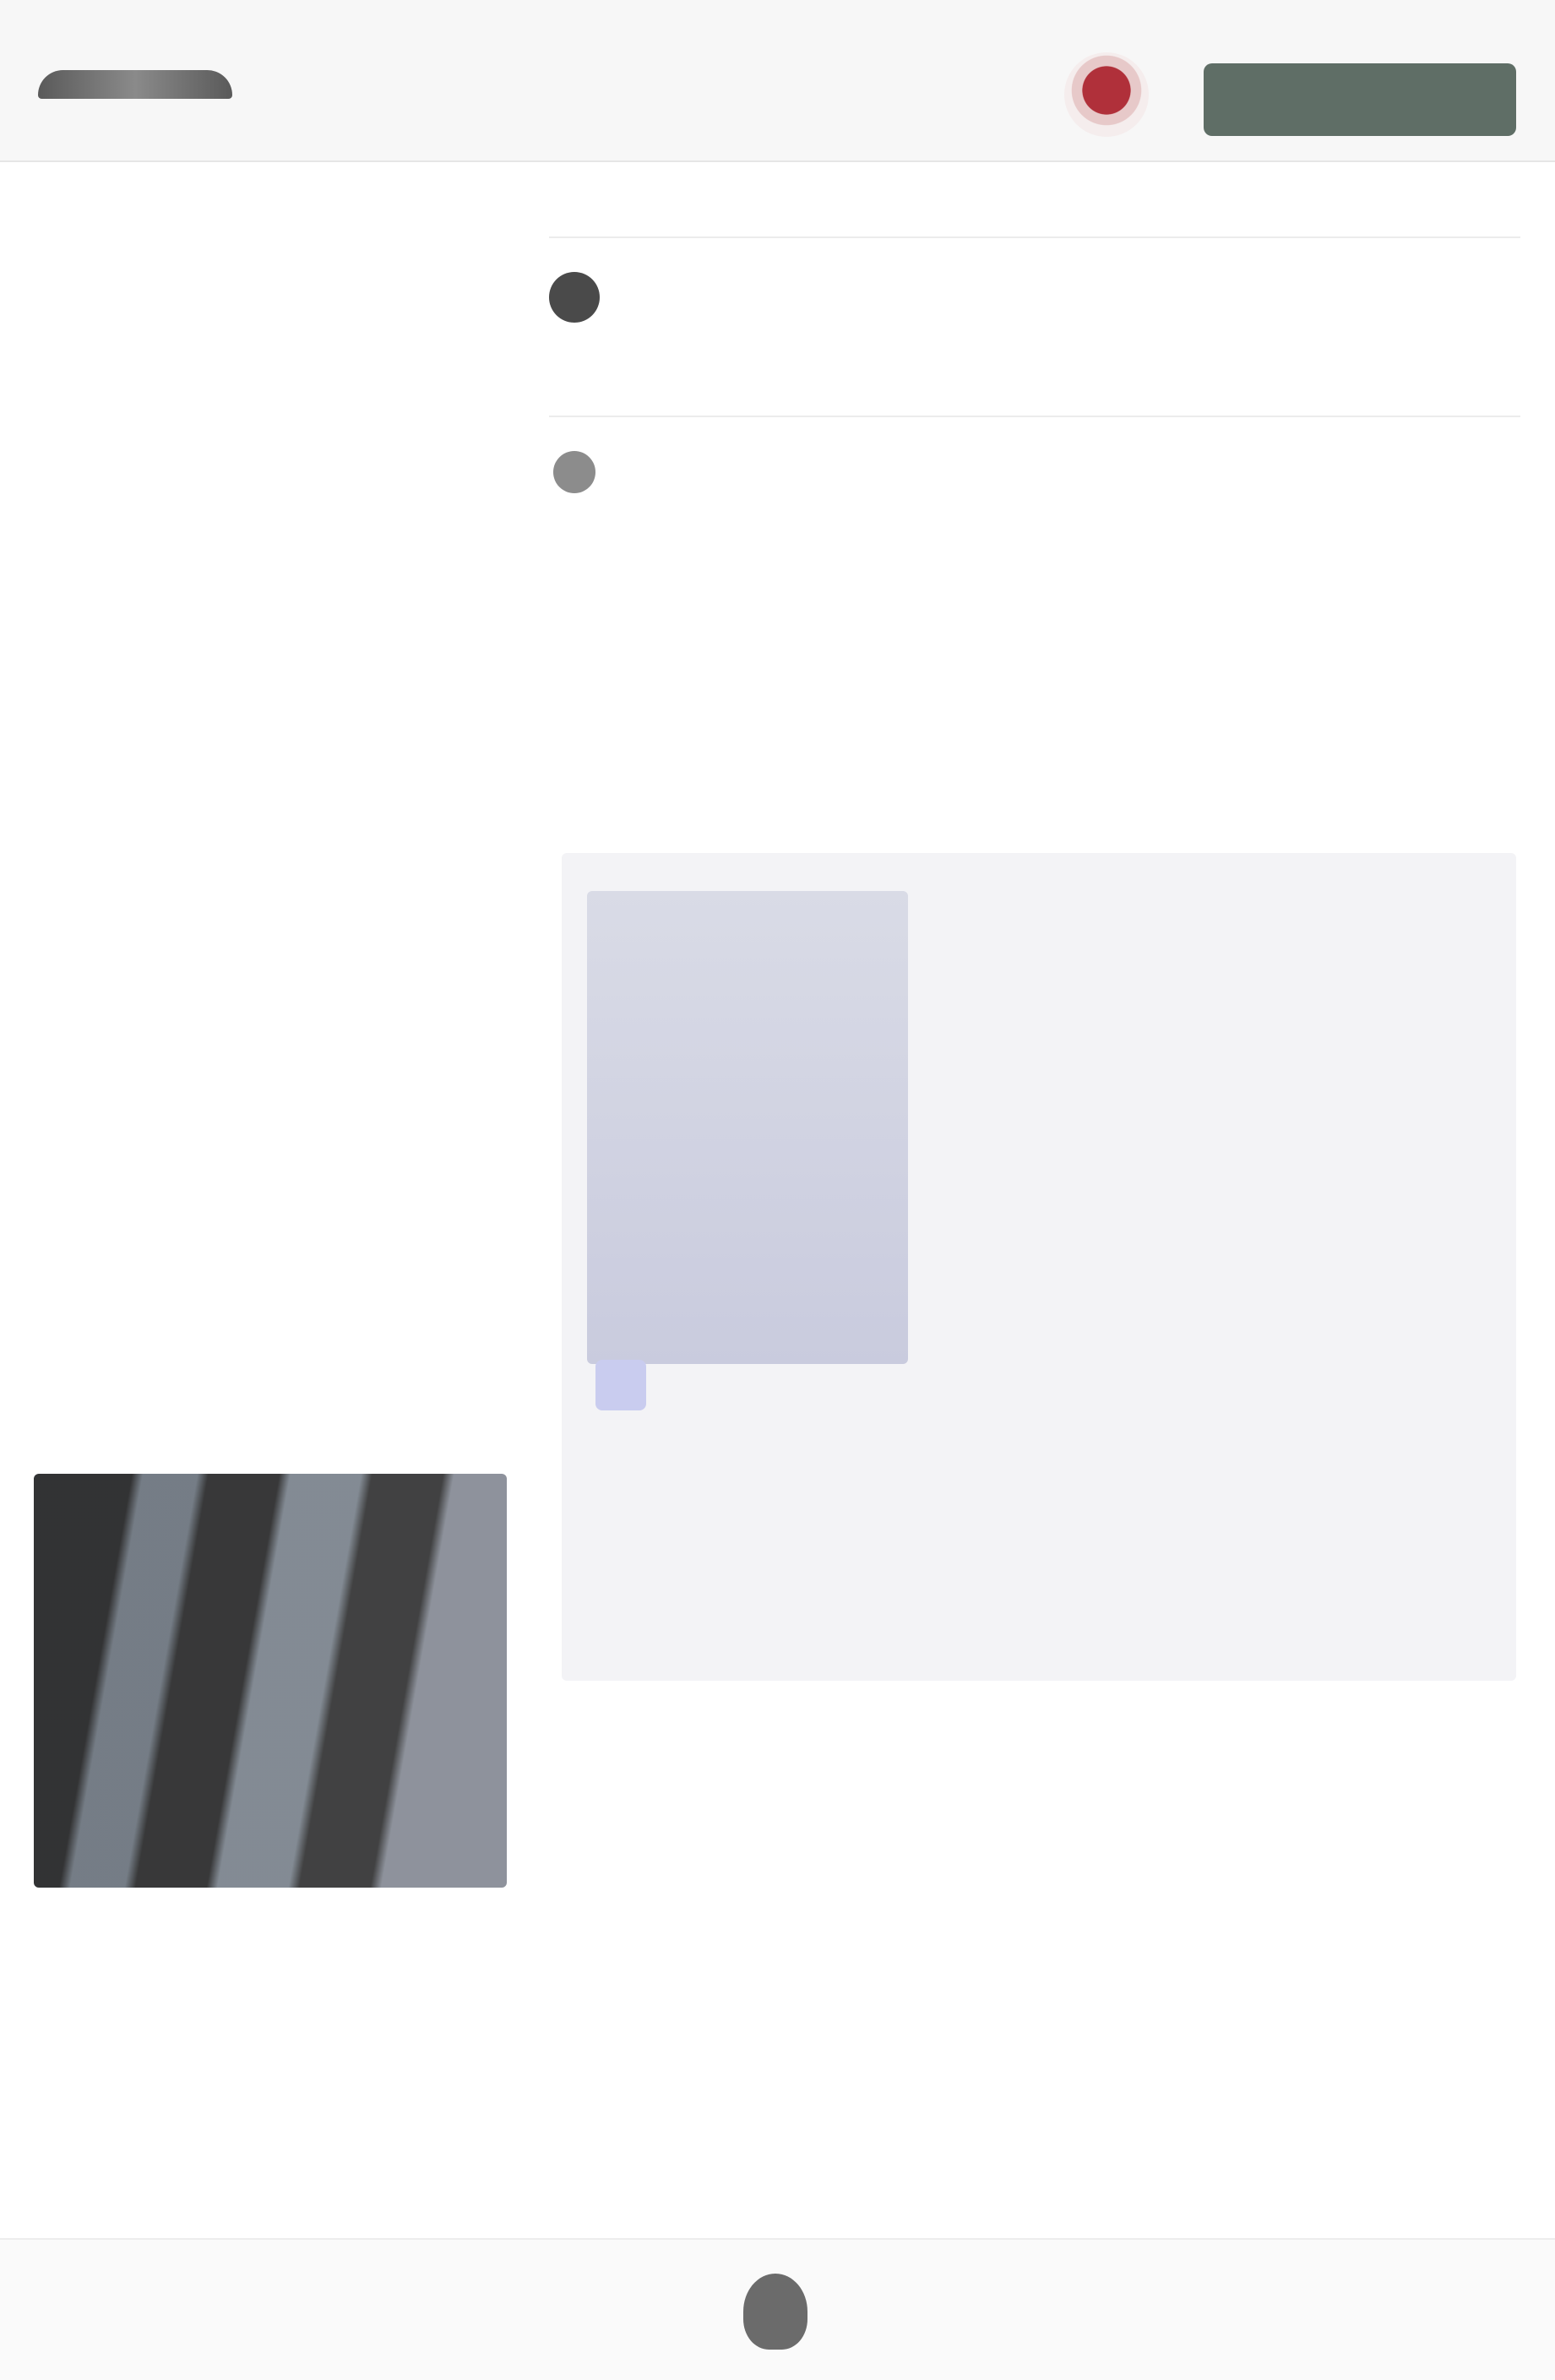 This screenshot has height=2380, width=1555. I want to click on panel-links, so click(1216, 901).